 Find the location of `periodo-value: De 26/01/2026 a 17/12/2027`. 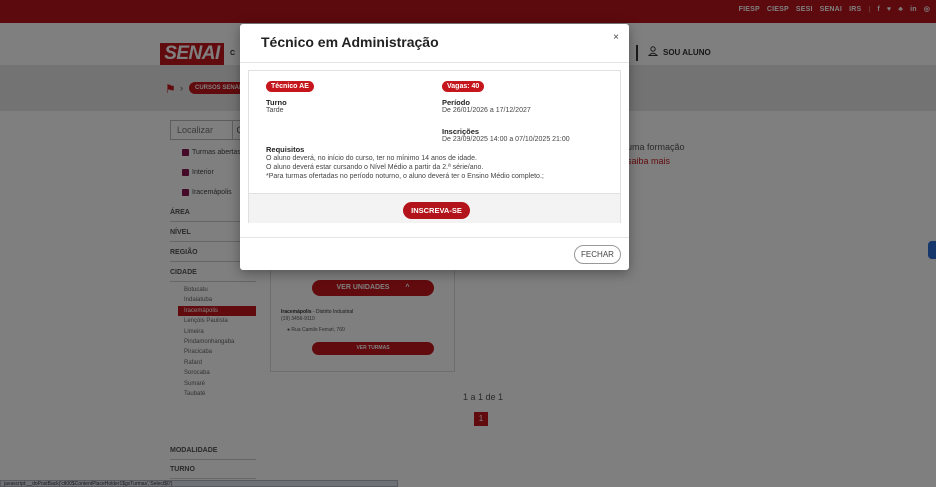

periodo-value: De 26/01/2026 a 17/12/2027 is located at coordinates (486, 110).